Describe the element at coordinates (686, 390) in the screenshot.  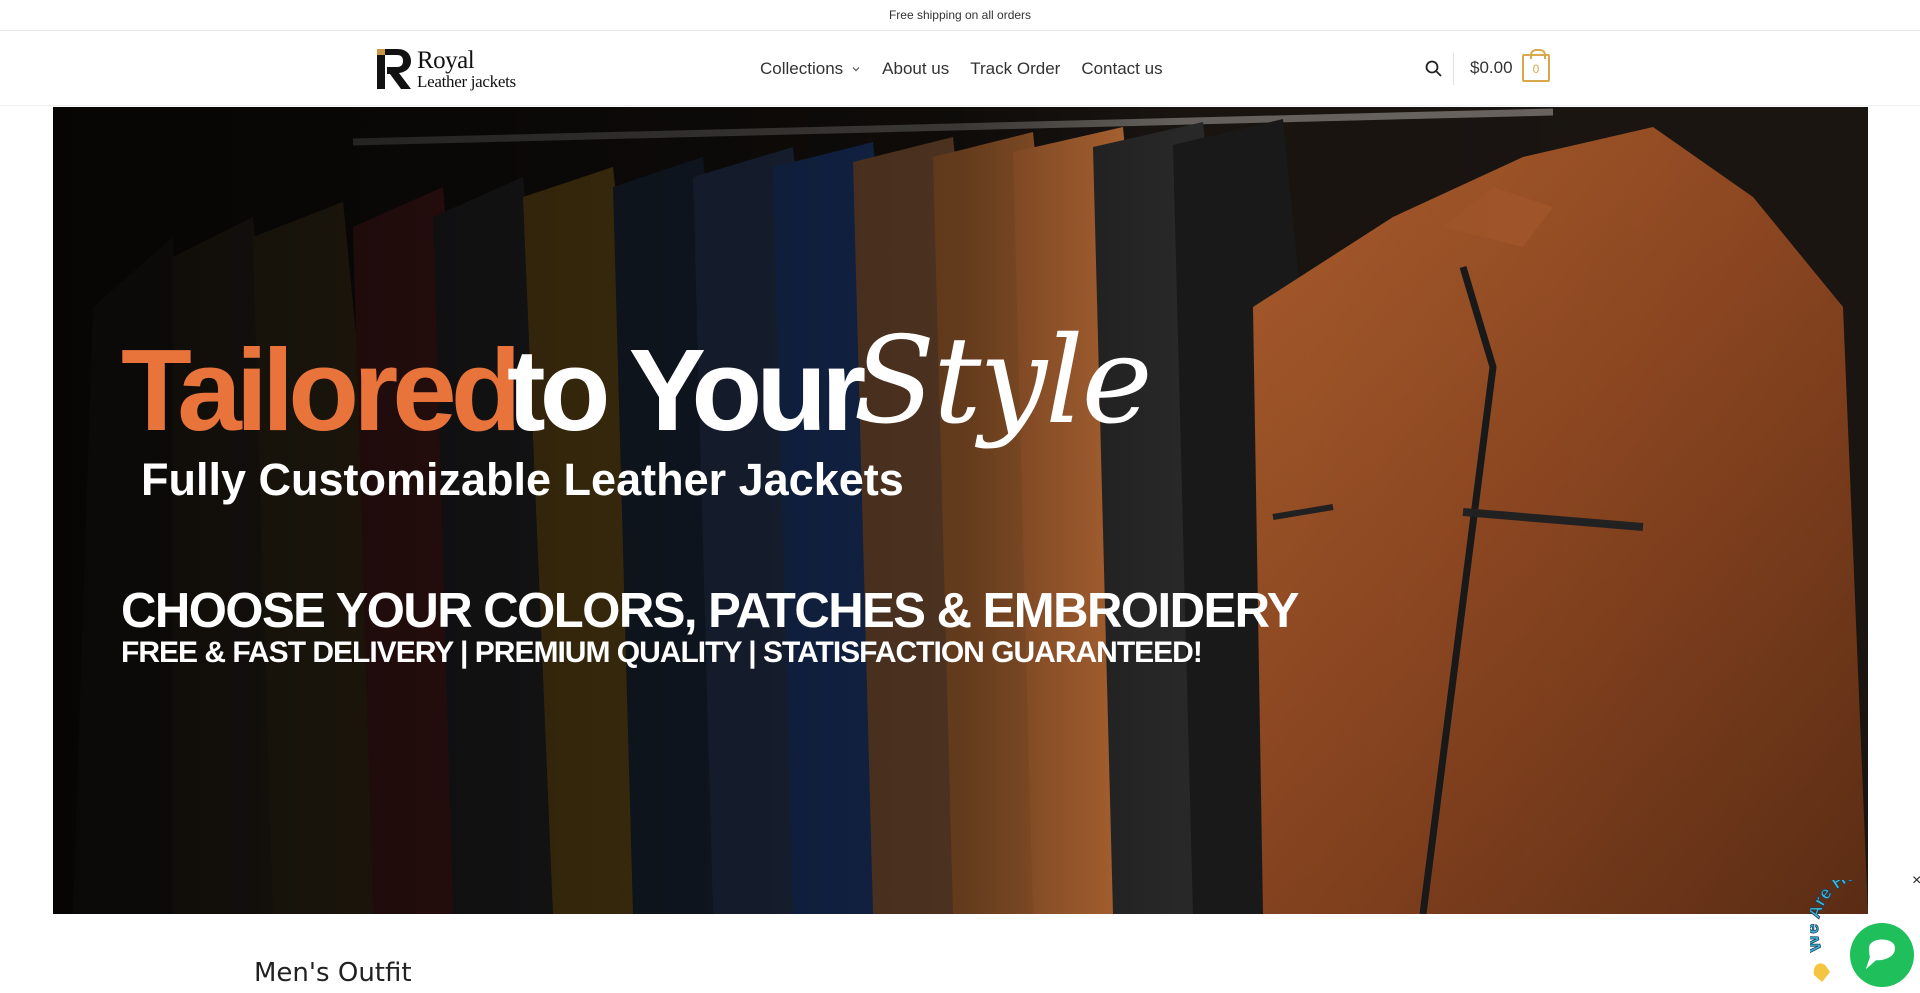
I see `hero-headline-main: to Your` at that location.